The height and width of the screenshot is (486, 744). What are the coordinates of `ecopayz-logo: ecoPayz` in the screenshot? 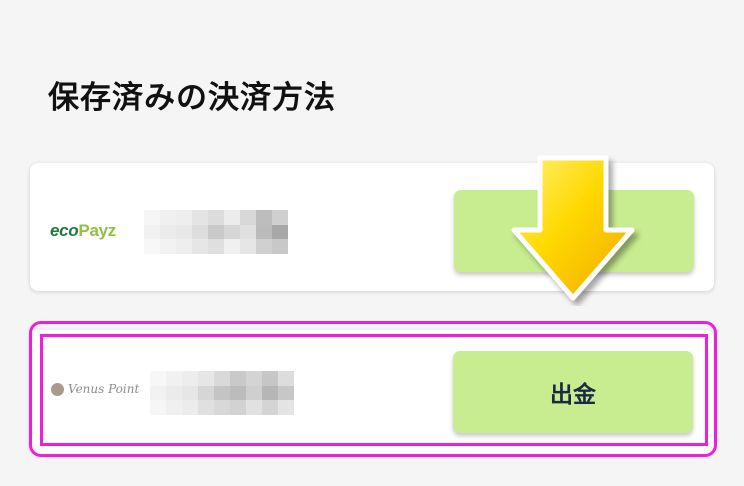 It's located at (83, 231).